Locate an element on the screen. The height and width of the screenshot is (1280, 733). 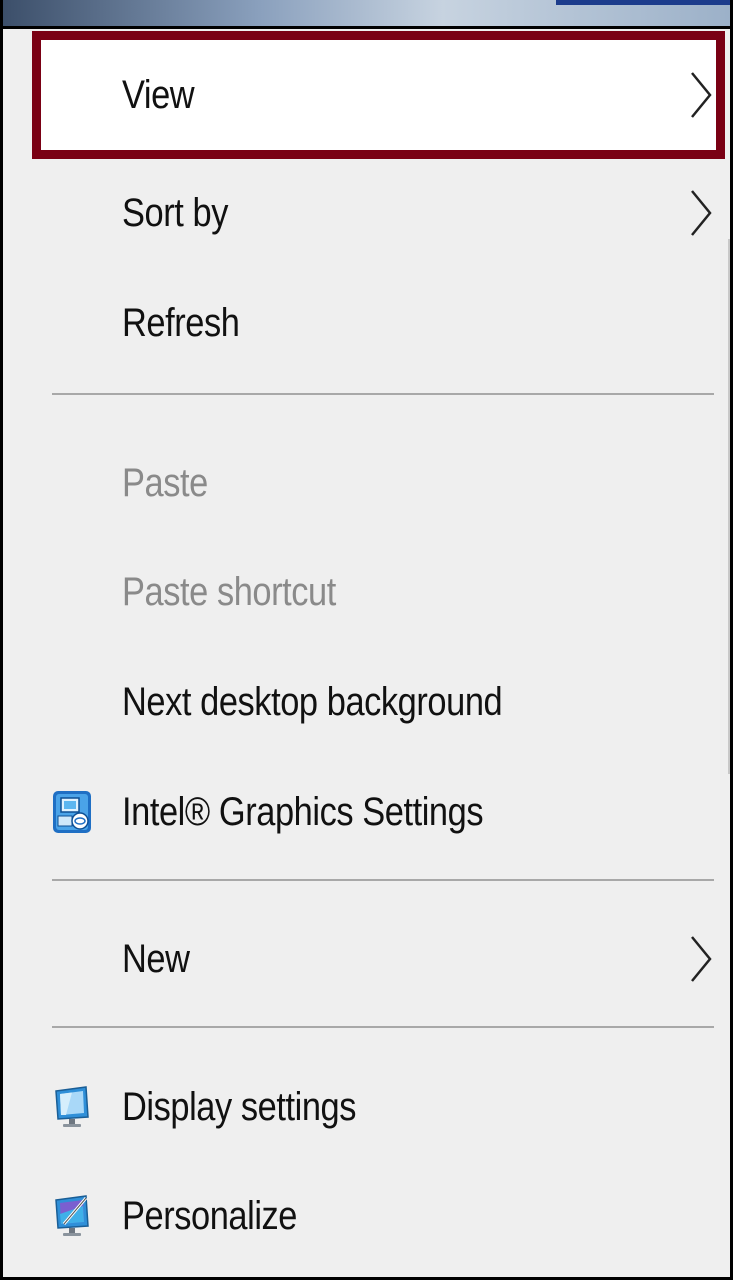
menu-item-label: Personalize is located at coordinates (210, 1215).